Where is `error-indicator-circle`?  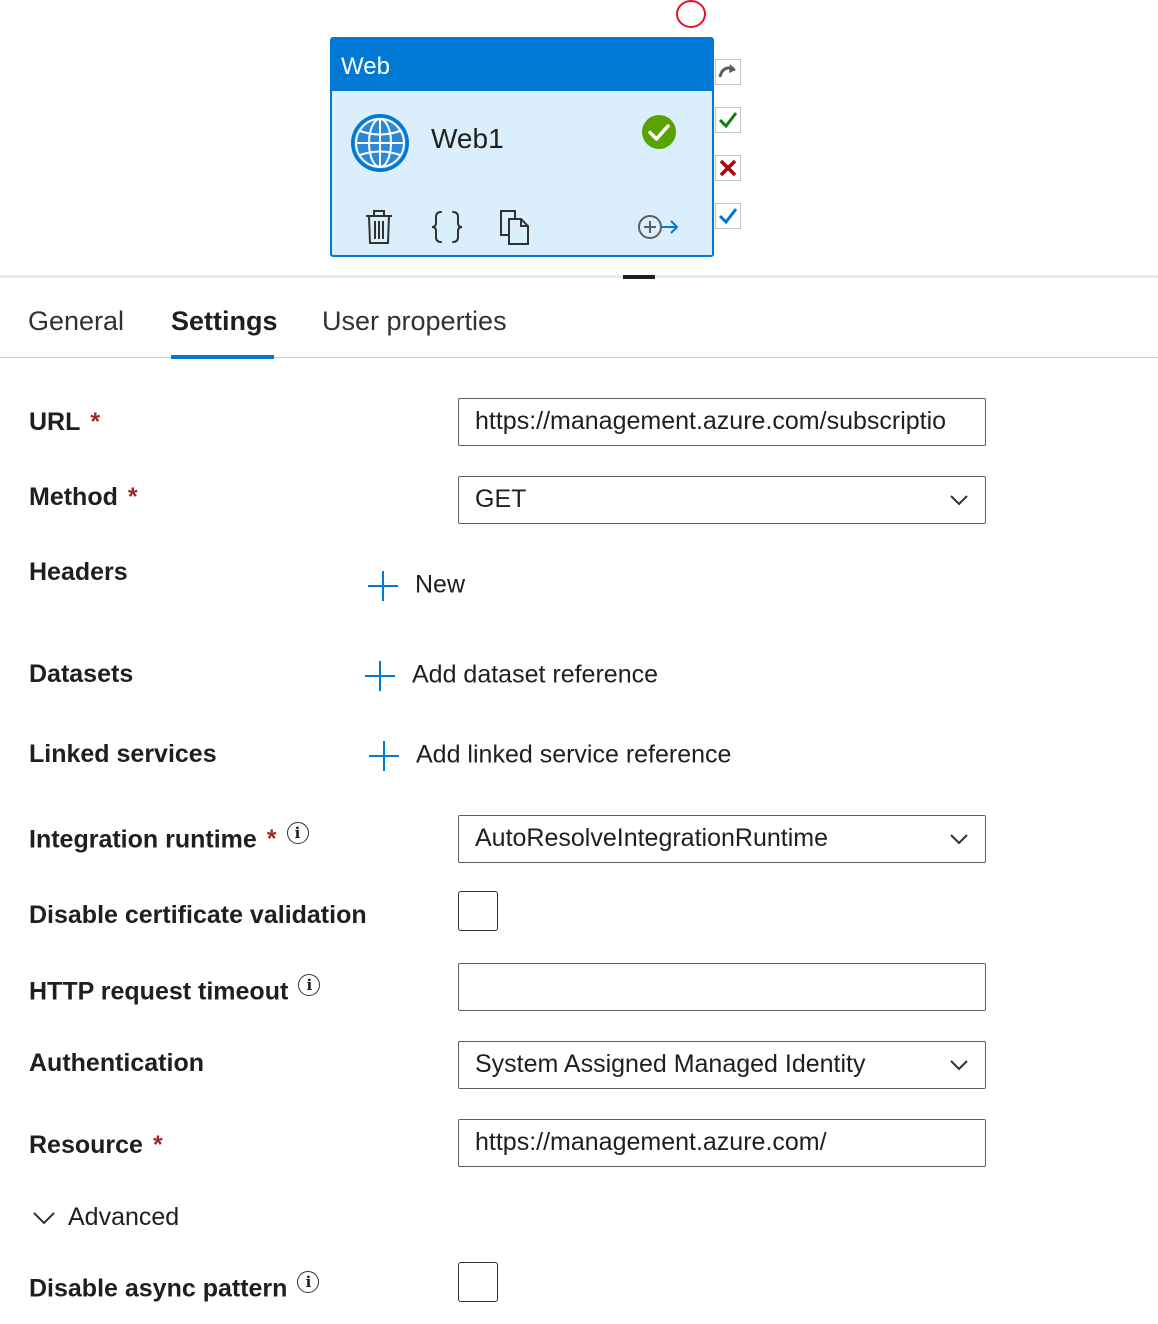
error-indicator-circle is located at coordinates (691, 14).